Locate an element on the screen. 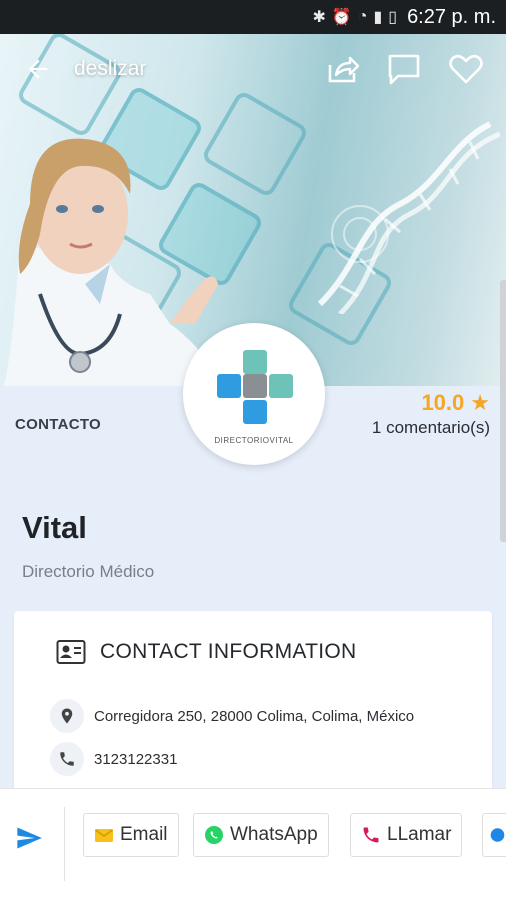 This screenshot has width=506, height=900. more-button-partial is located at coordinates (494, 835).